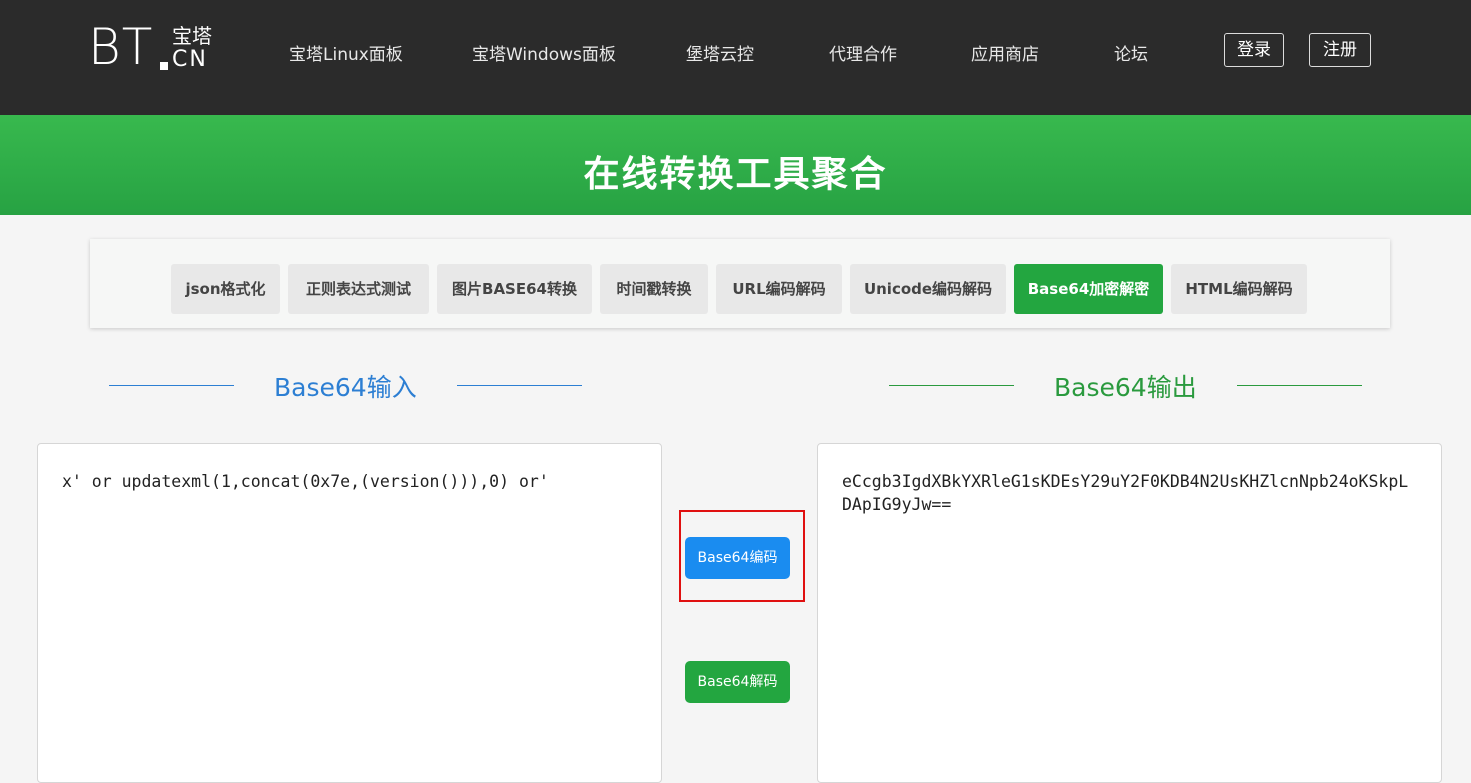 This screenshot has height=783, width=1471. What do you see at coordinates (514, 289) in the screenshot?
I see `tab-image-base64: 图片BASE64转换` at bounding box center [514, 289].